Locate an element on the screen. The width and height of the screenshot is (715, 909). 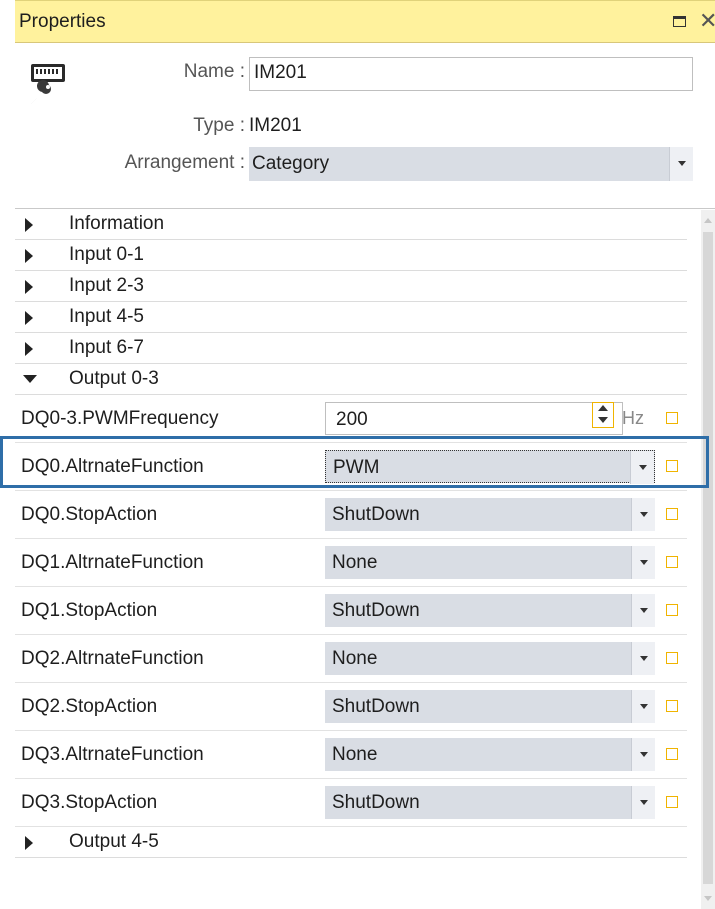
property-row: DQ3.AltrnateFunction None is located at coordinates (351, 755).